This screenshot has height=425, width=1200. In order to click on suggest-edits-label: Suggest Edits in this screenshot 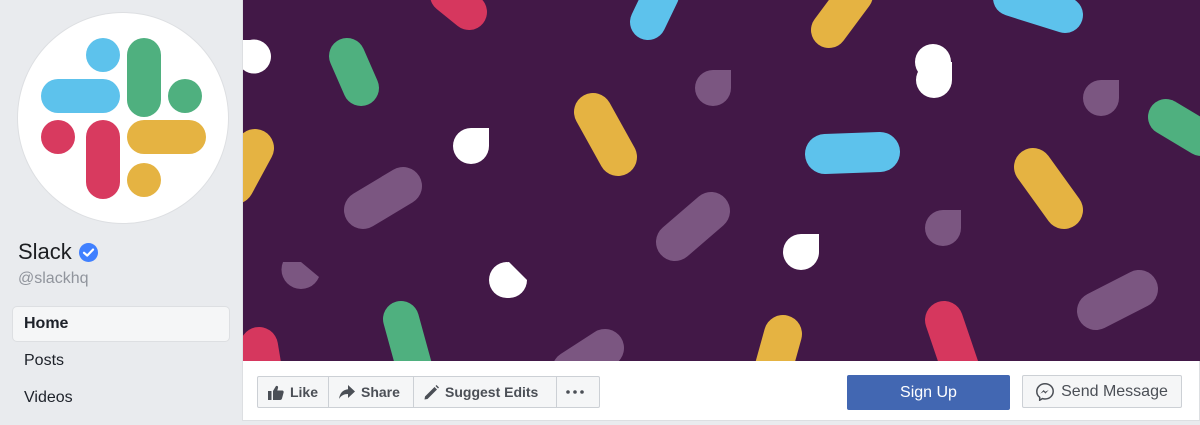, I will do `click(492, 392)`.